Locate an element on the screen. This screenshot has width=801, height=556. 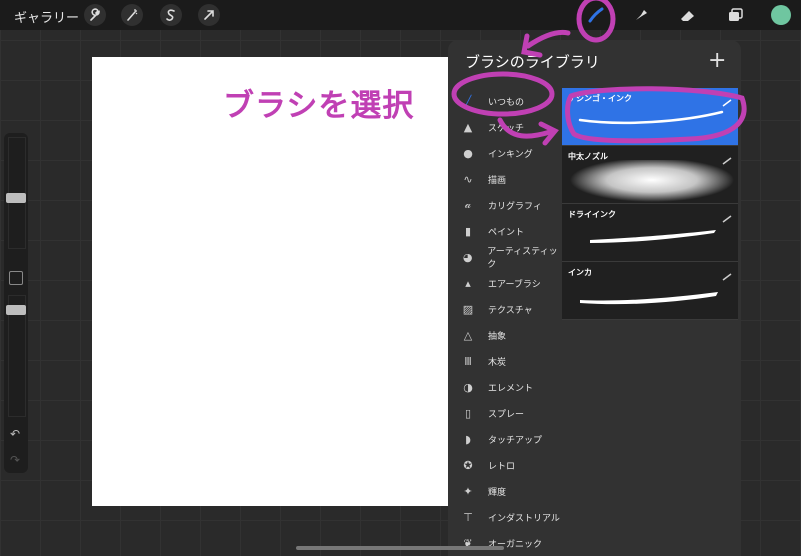
squiggle-icon: ∿ is located at coordinates (468, 179).